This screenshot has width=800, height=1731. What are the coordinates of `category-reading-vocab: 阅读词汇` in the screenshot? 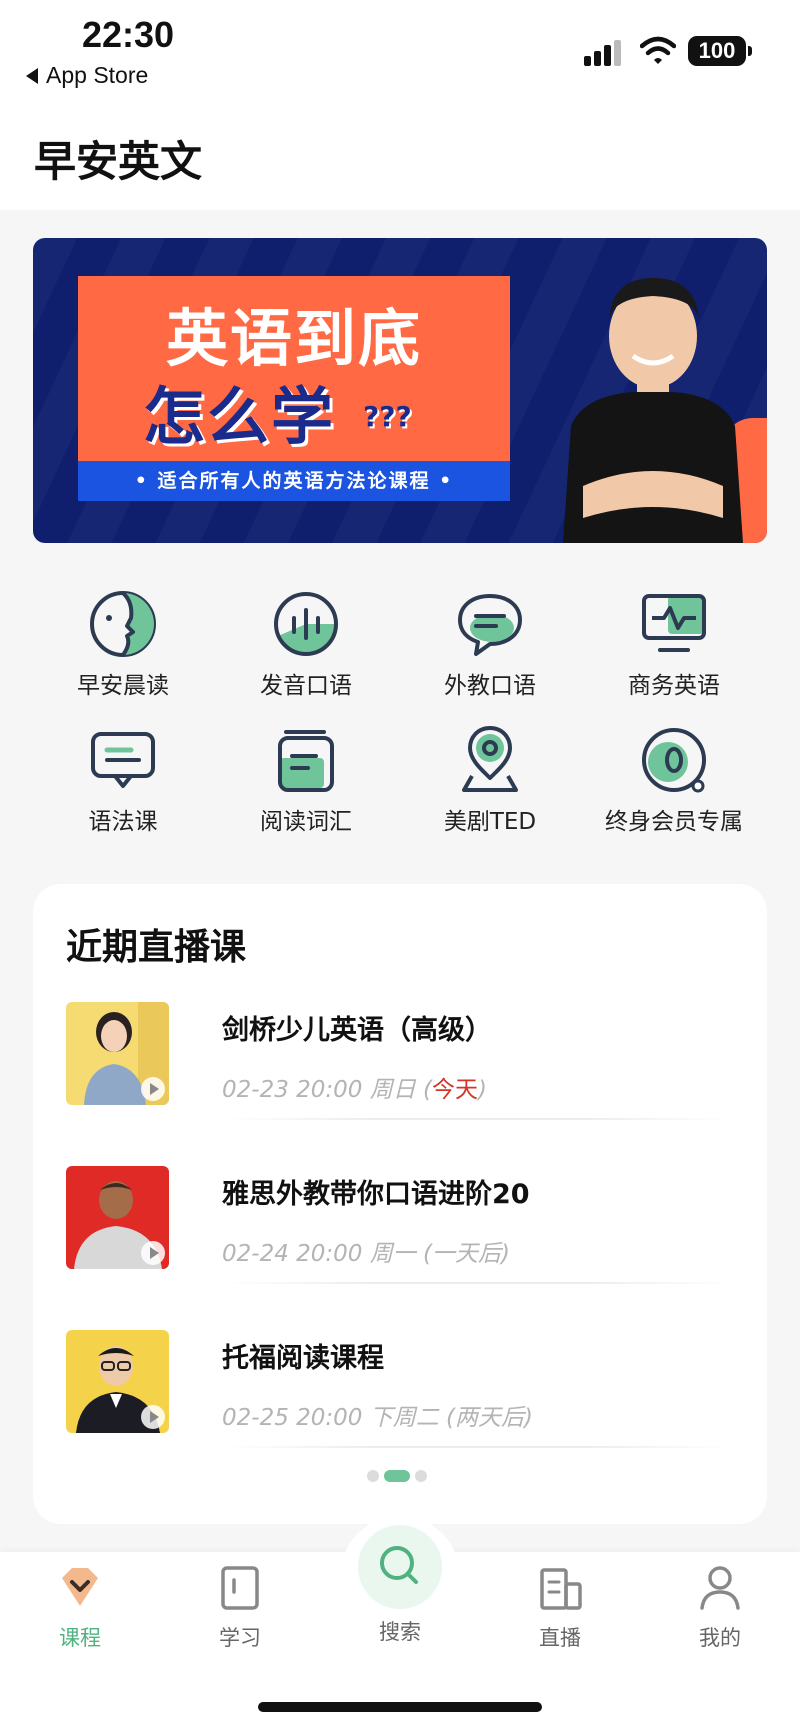 It's located at (306, 780).